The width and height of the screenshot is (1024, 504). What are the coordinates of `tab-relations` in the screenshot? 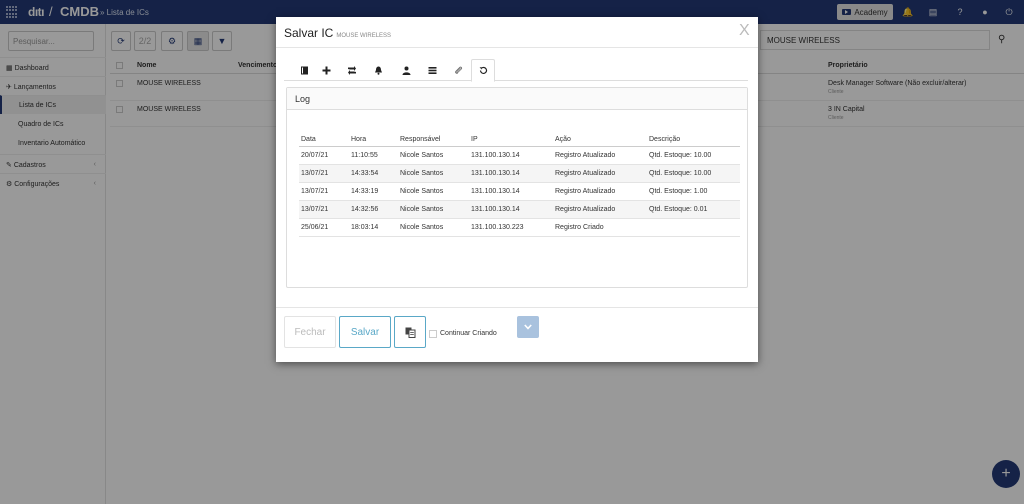 It's located at (352, 70).